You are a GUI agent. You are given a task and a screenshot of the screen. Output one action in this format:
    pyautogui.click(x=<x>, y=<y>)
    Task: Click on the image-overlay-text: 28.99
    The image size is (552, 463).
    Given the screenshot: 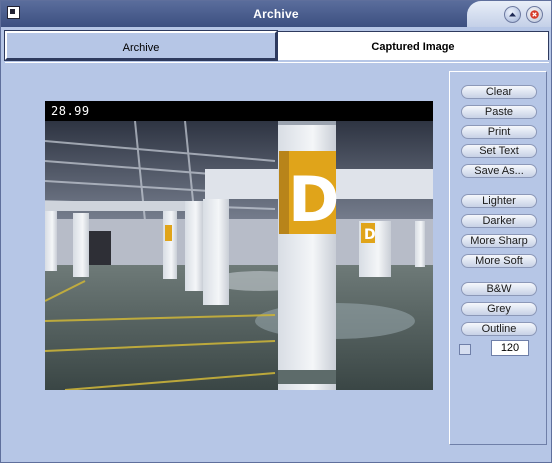 What is the action you would take?
    pyautogui.click(x=70, y=111)
    